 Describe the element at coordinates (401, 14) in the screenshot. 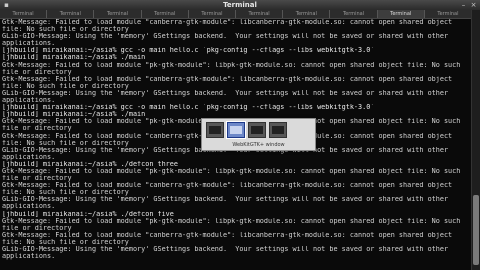

I see `tab-terminal-9: Terminal` at that location.